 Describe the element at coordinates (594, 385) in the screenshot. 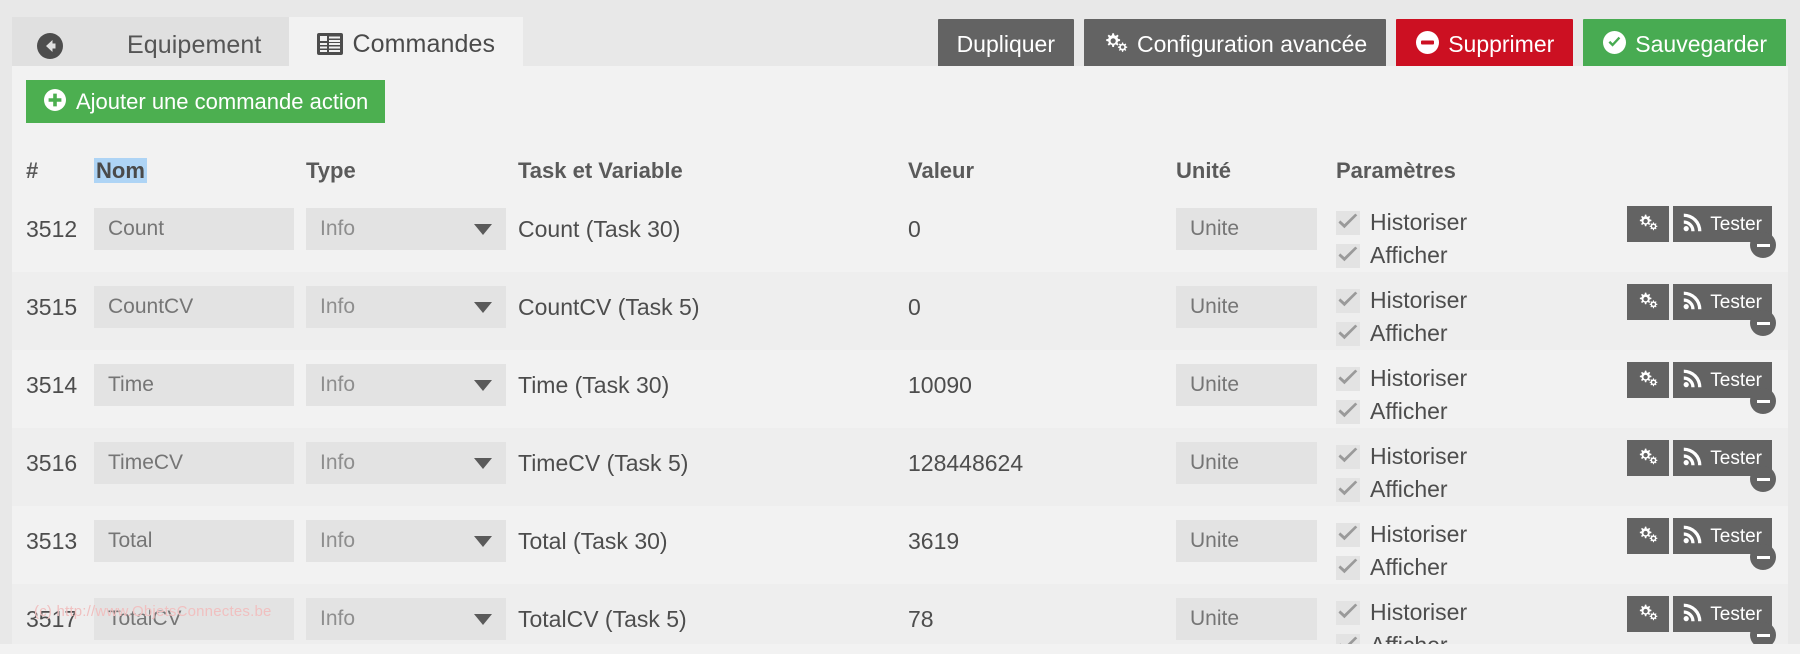

I see `task-variable-text: Time (Task 30)` at that location.